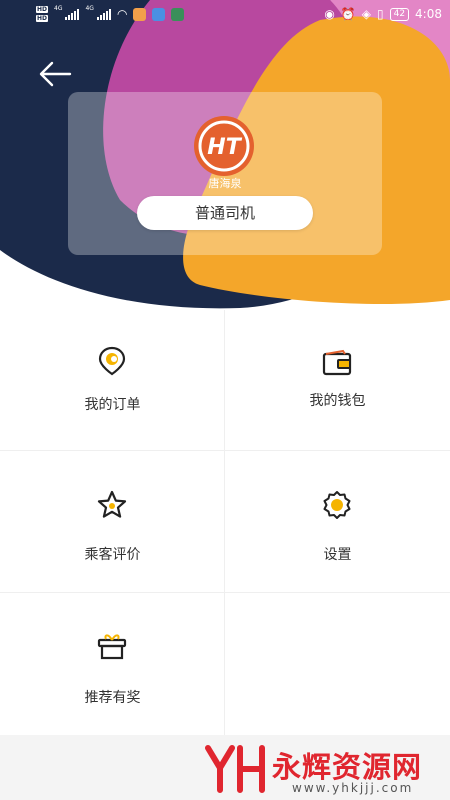 The height and width of the screenshot is (800, 450). What do you see at coordinates (348, 14) in the screenshot?
I see `alarm-icon: ⏰` at bounding box center [348, 14].